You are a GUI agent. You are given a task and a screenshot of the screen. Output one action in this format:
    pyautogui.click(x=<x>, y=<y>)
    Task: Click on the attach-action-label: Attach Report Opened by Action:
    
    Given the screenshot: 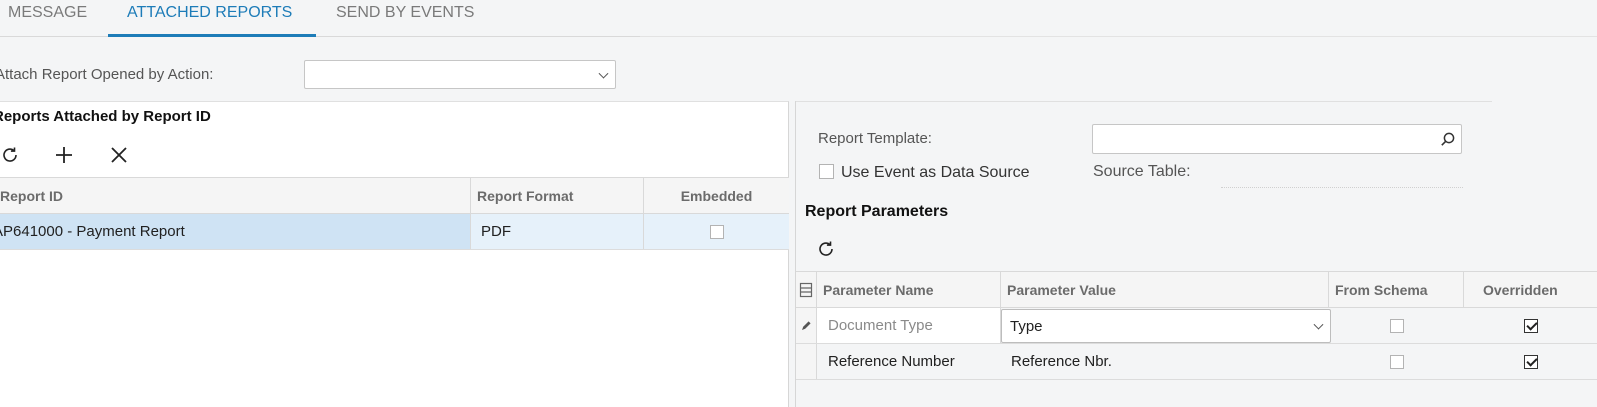 What is the action you would take?
    pyautogui.click(x=107, y=74)
    